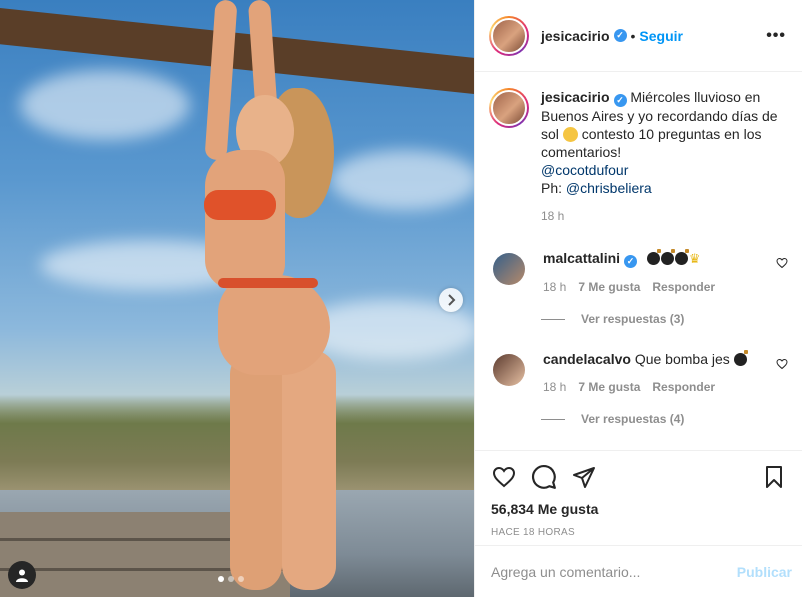 This screenshot has width=802, height=597. I want to click on author-username: jesicacirio, so click(575, 36).